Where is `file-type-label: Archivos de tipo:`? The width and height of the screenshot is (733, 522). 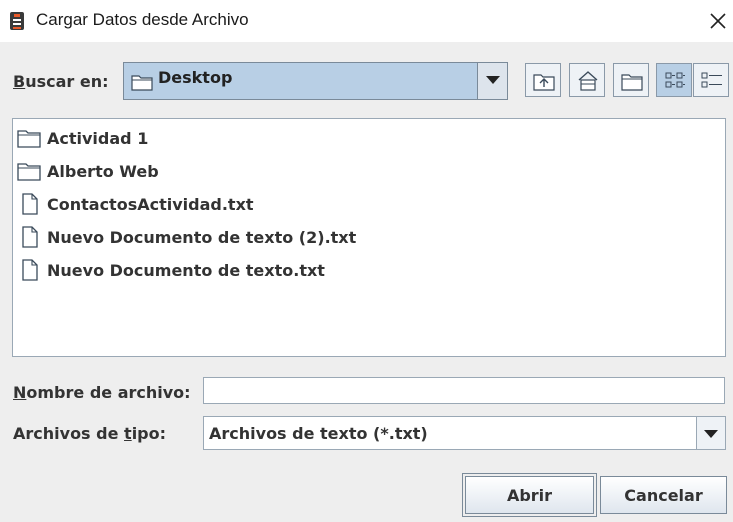
file-type-label: Archivos de tipo: is located at coordinates (90, 433).